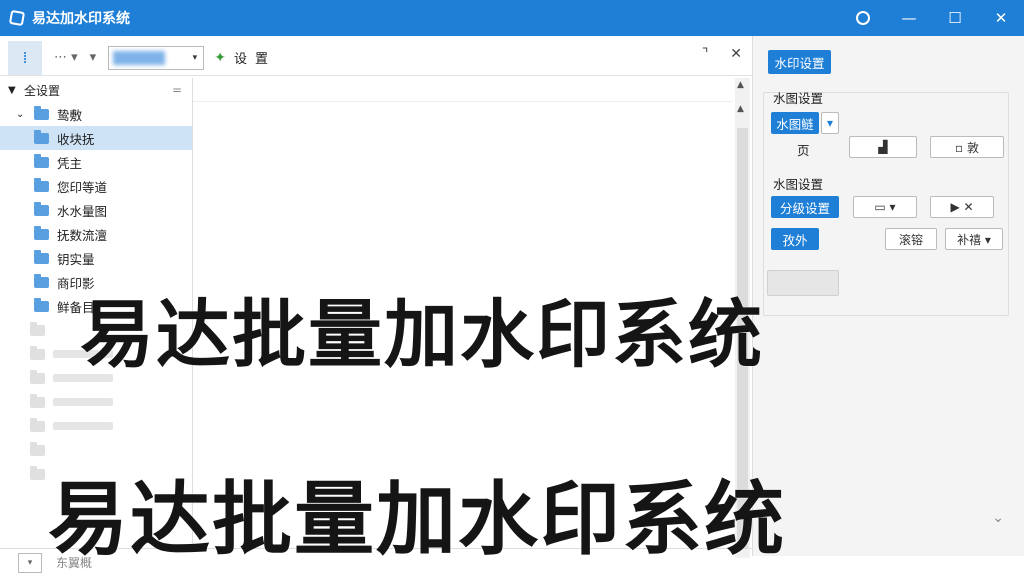 The height and width of the screenshot is (576, 1024). I want to click on tree-item: 抚数流澶, so click(96, 234).